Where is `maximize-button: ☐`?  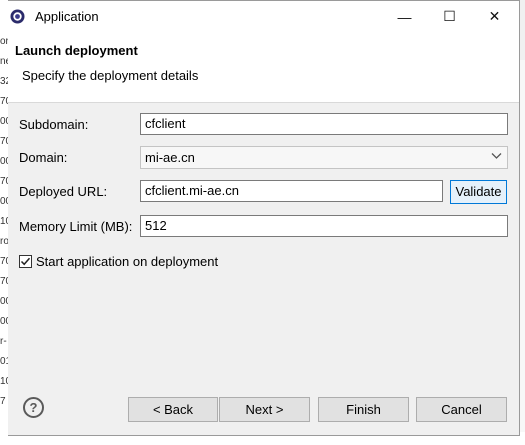 maximize-button: ☐ is located at coordinates (449, 16).